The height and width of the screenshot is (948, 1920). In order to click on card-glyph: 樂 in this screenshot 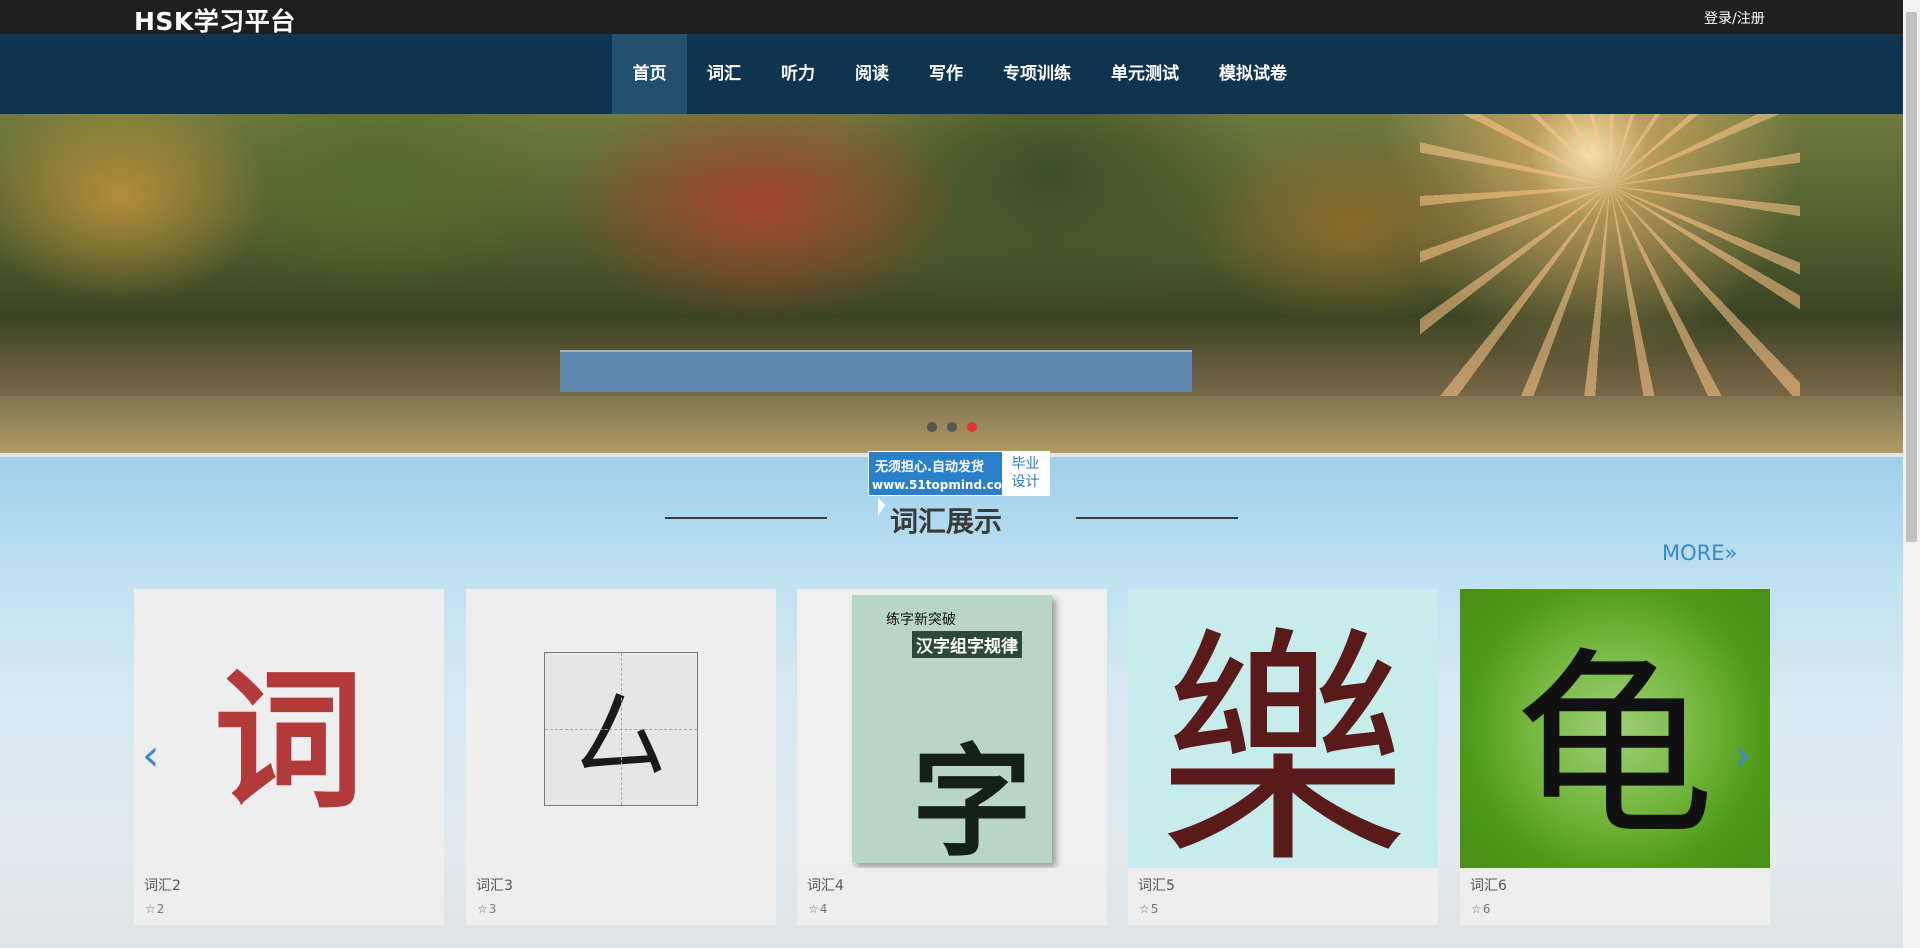, I will do `click(1283, 728)`.